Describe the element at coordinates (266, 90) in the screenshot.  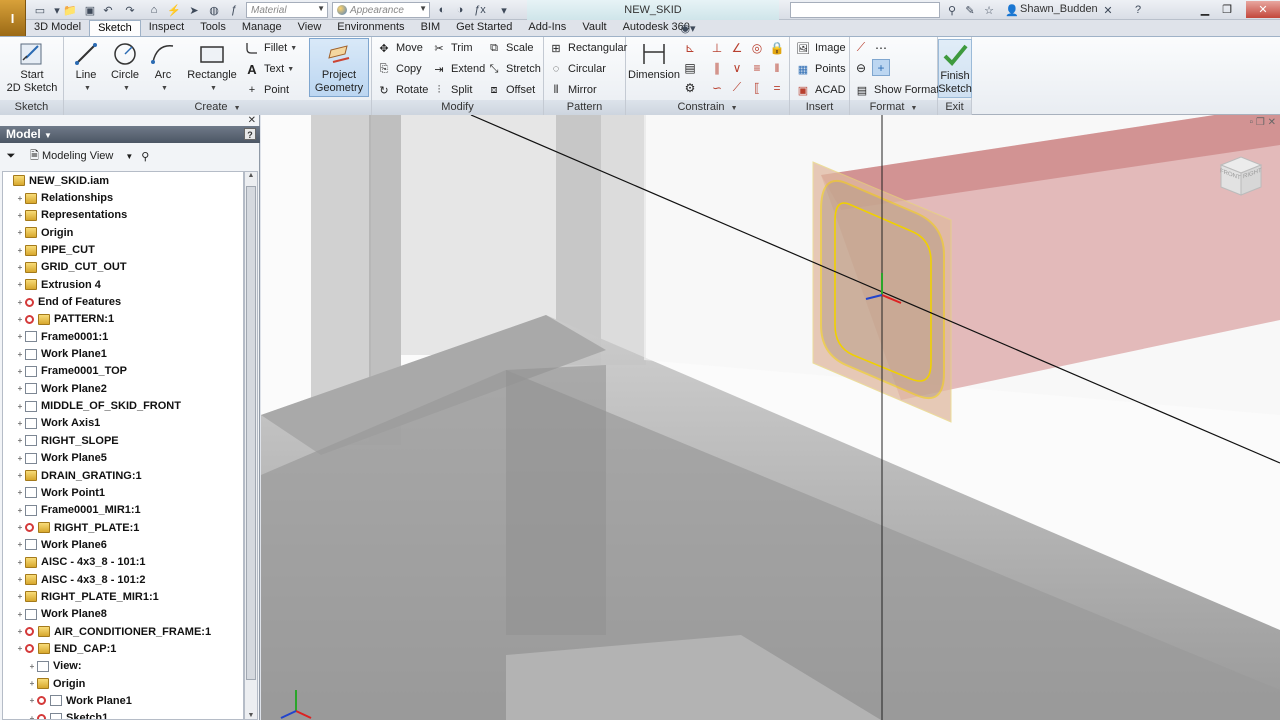
I see `point-button: + Point` at that location.